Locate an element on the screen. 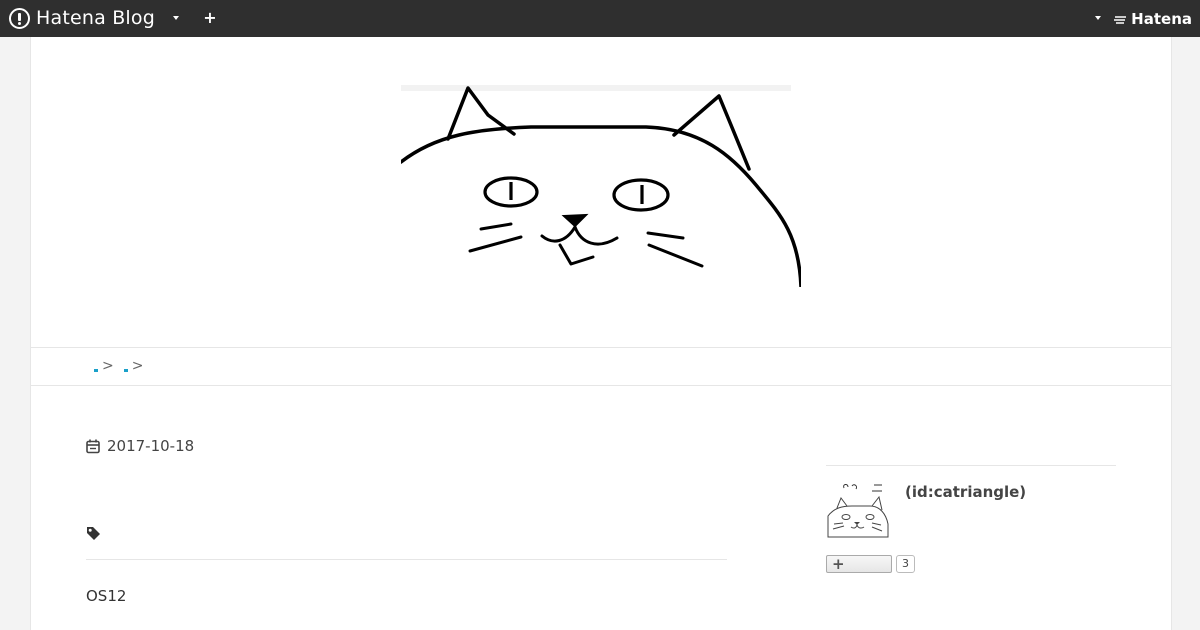 This screenshot has width=1200, height=630. subscriber-count-badge: 3 is located at coordinates (905, 564).